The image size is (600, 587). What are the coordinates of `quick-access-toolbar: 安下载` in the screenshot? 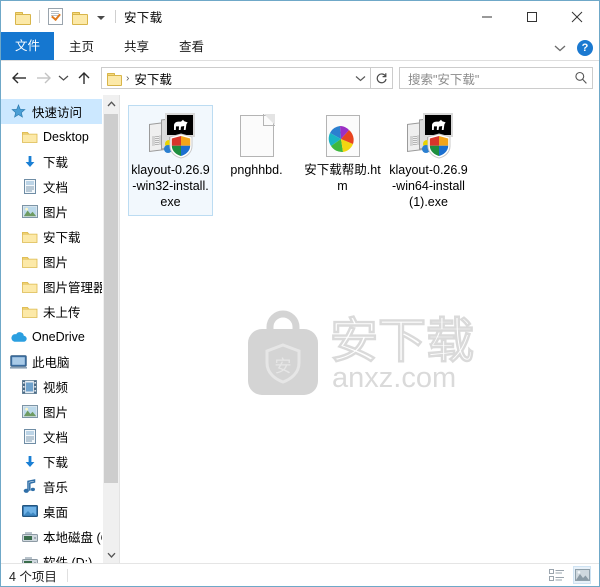 It's located at (81, 16).